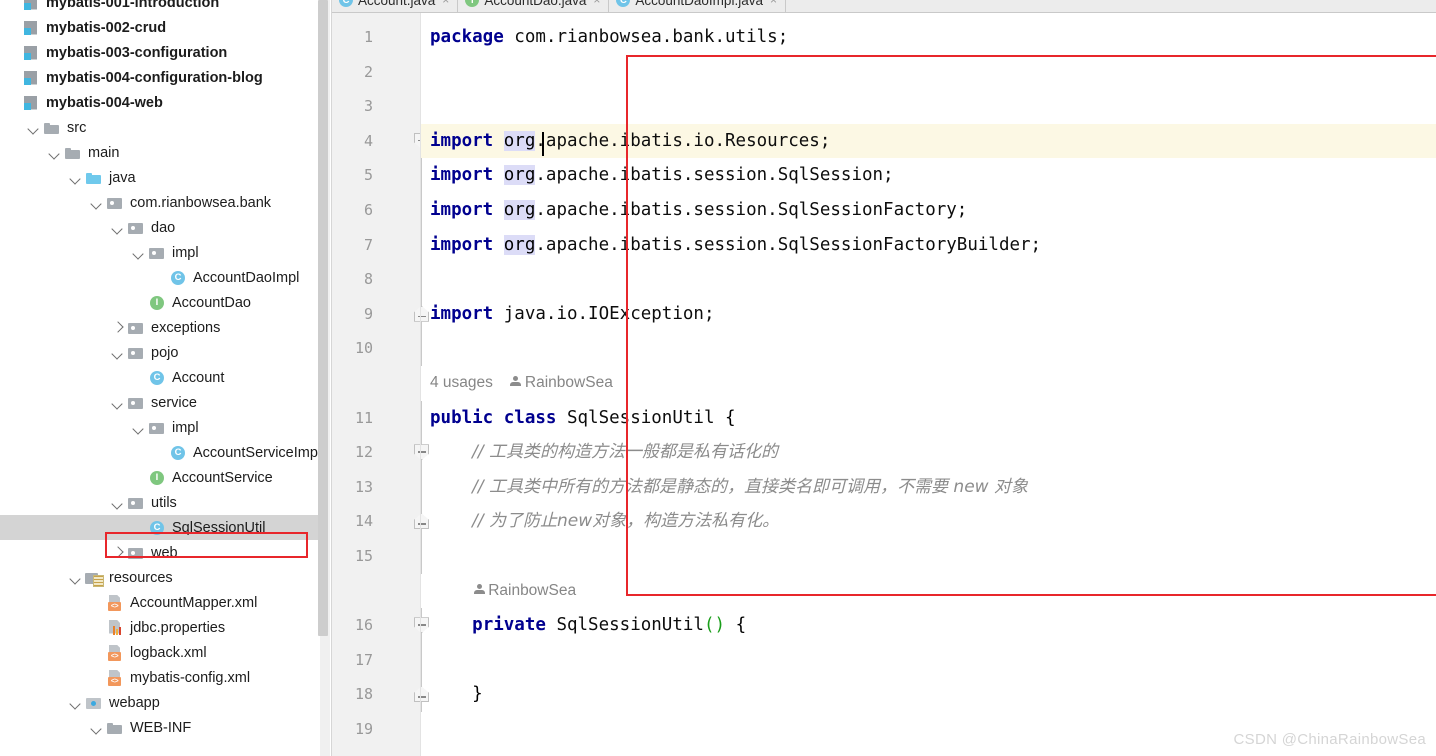 The height and width of the screenshot is (756, 1436). I want to click on tree-item-jdbc-properties: jdbc.properties, so click(160, 627).